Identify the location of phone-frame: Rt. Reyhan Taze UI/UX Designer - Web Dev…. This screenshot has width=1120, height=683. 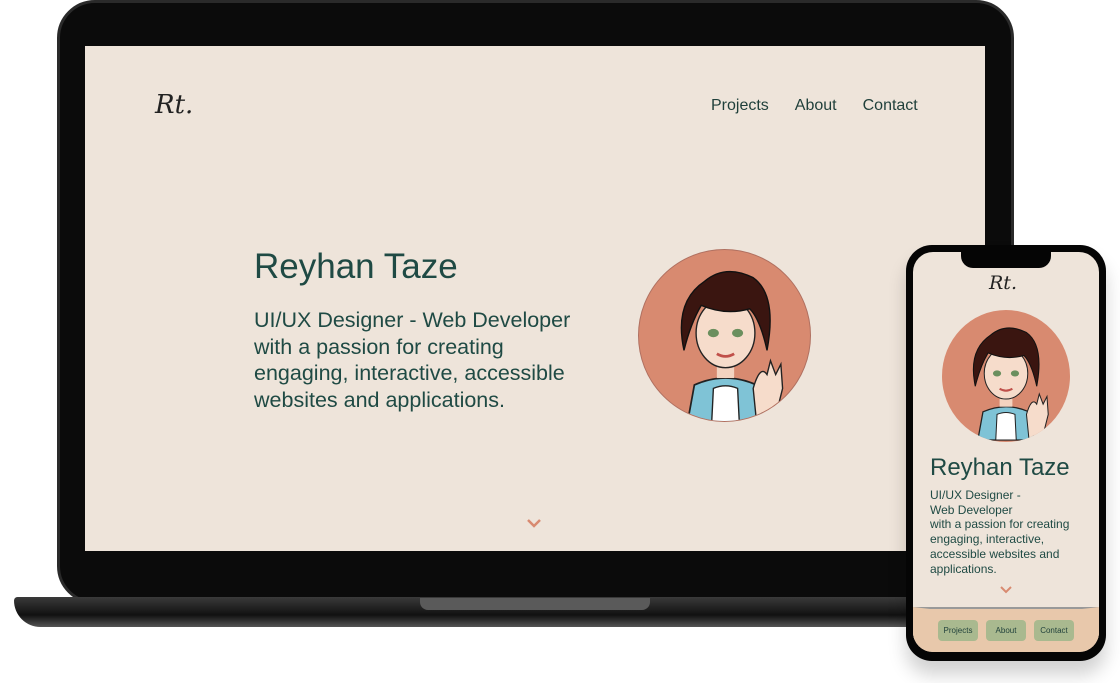
(1006, 453).